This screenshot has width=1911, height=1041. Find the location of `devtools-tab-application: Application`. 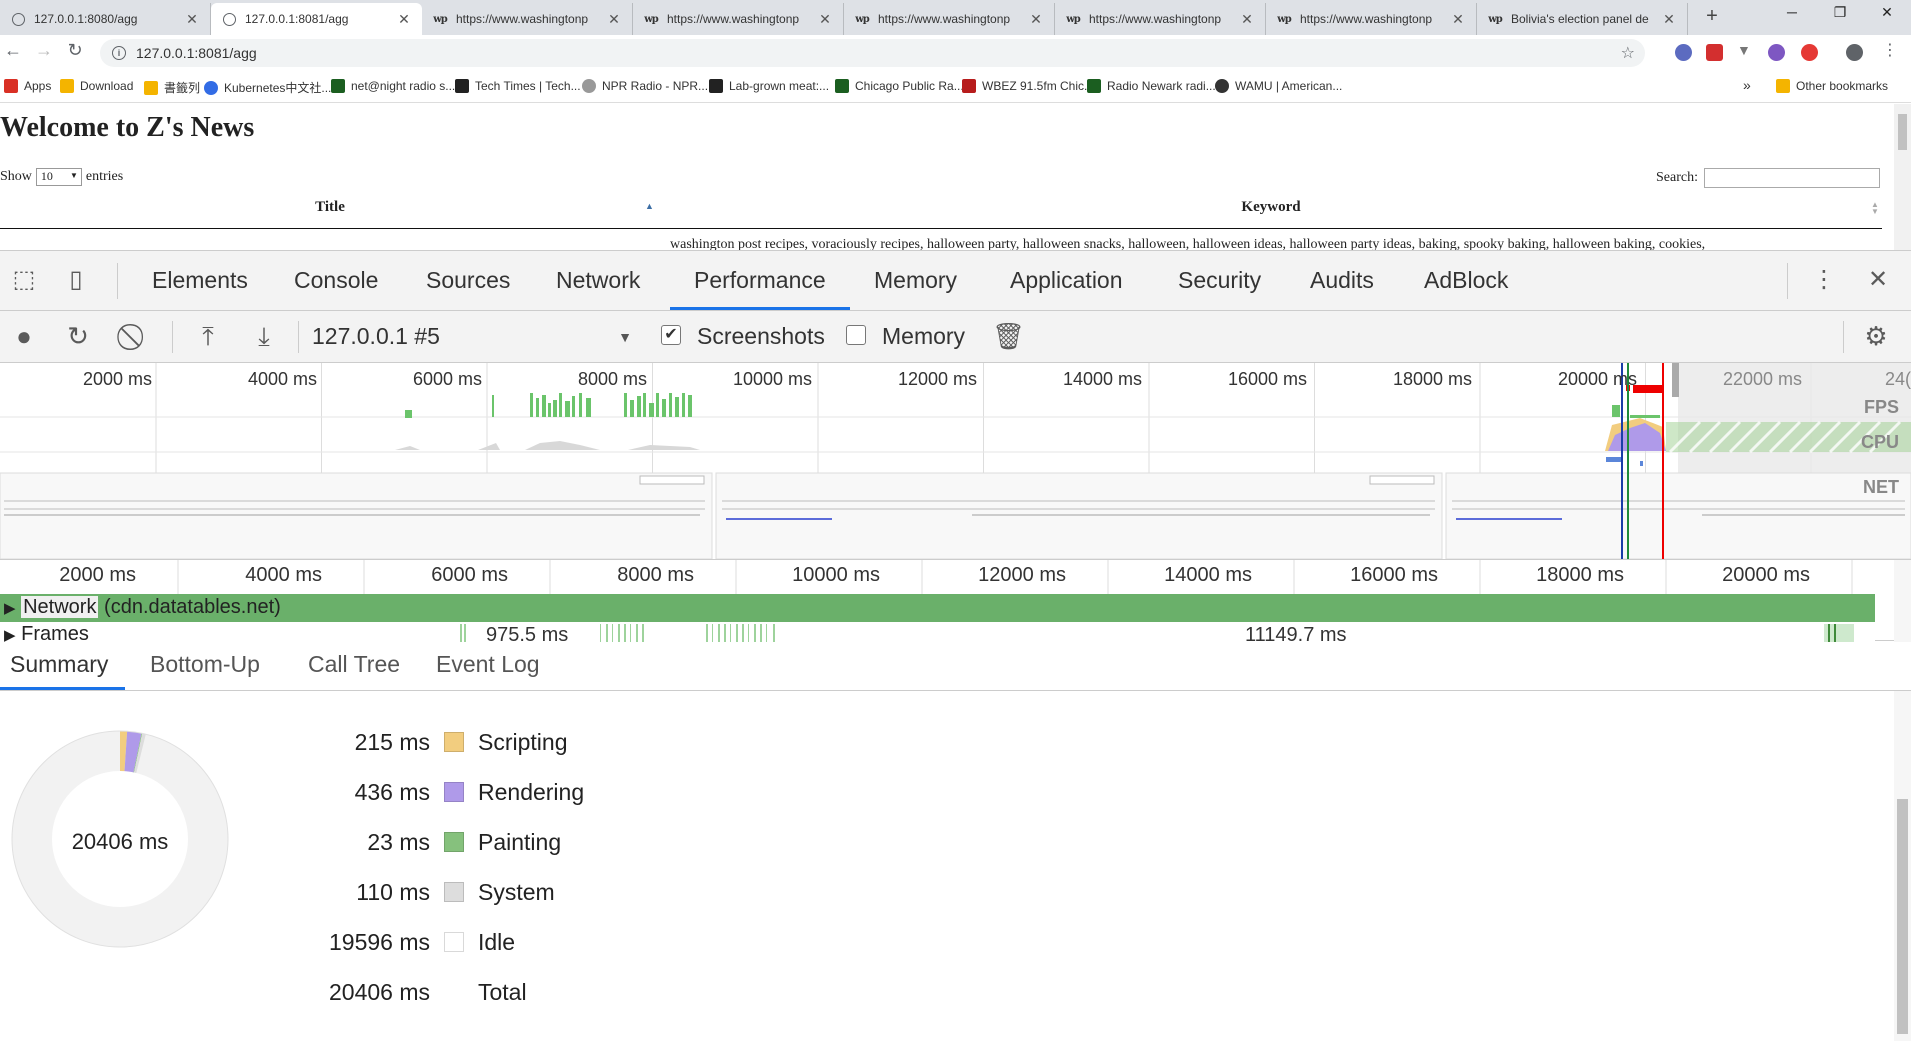

devtools-tab-application: Application is located at coordinates (1066, 280).